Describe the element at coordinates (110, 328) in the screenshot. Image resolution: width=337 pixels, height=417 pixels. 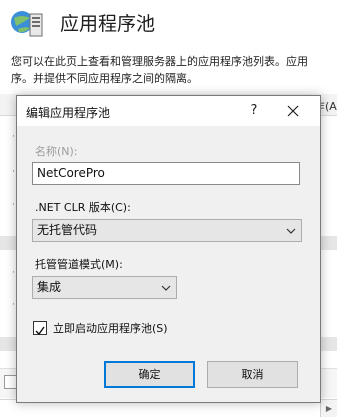
I see `autostart-label: 立即启动应用程序池(S)` at that location.